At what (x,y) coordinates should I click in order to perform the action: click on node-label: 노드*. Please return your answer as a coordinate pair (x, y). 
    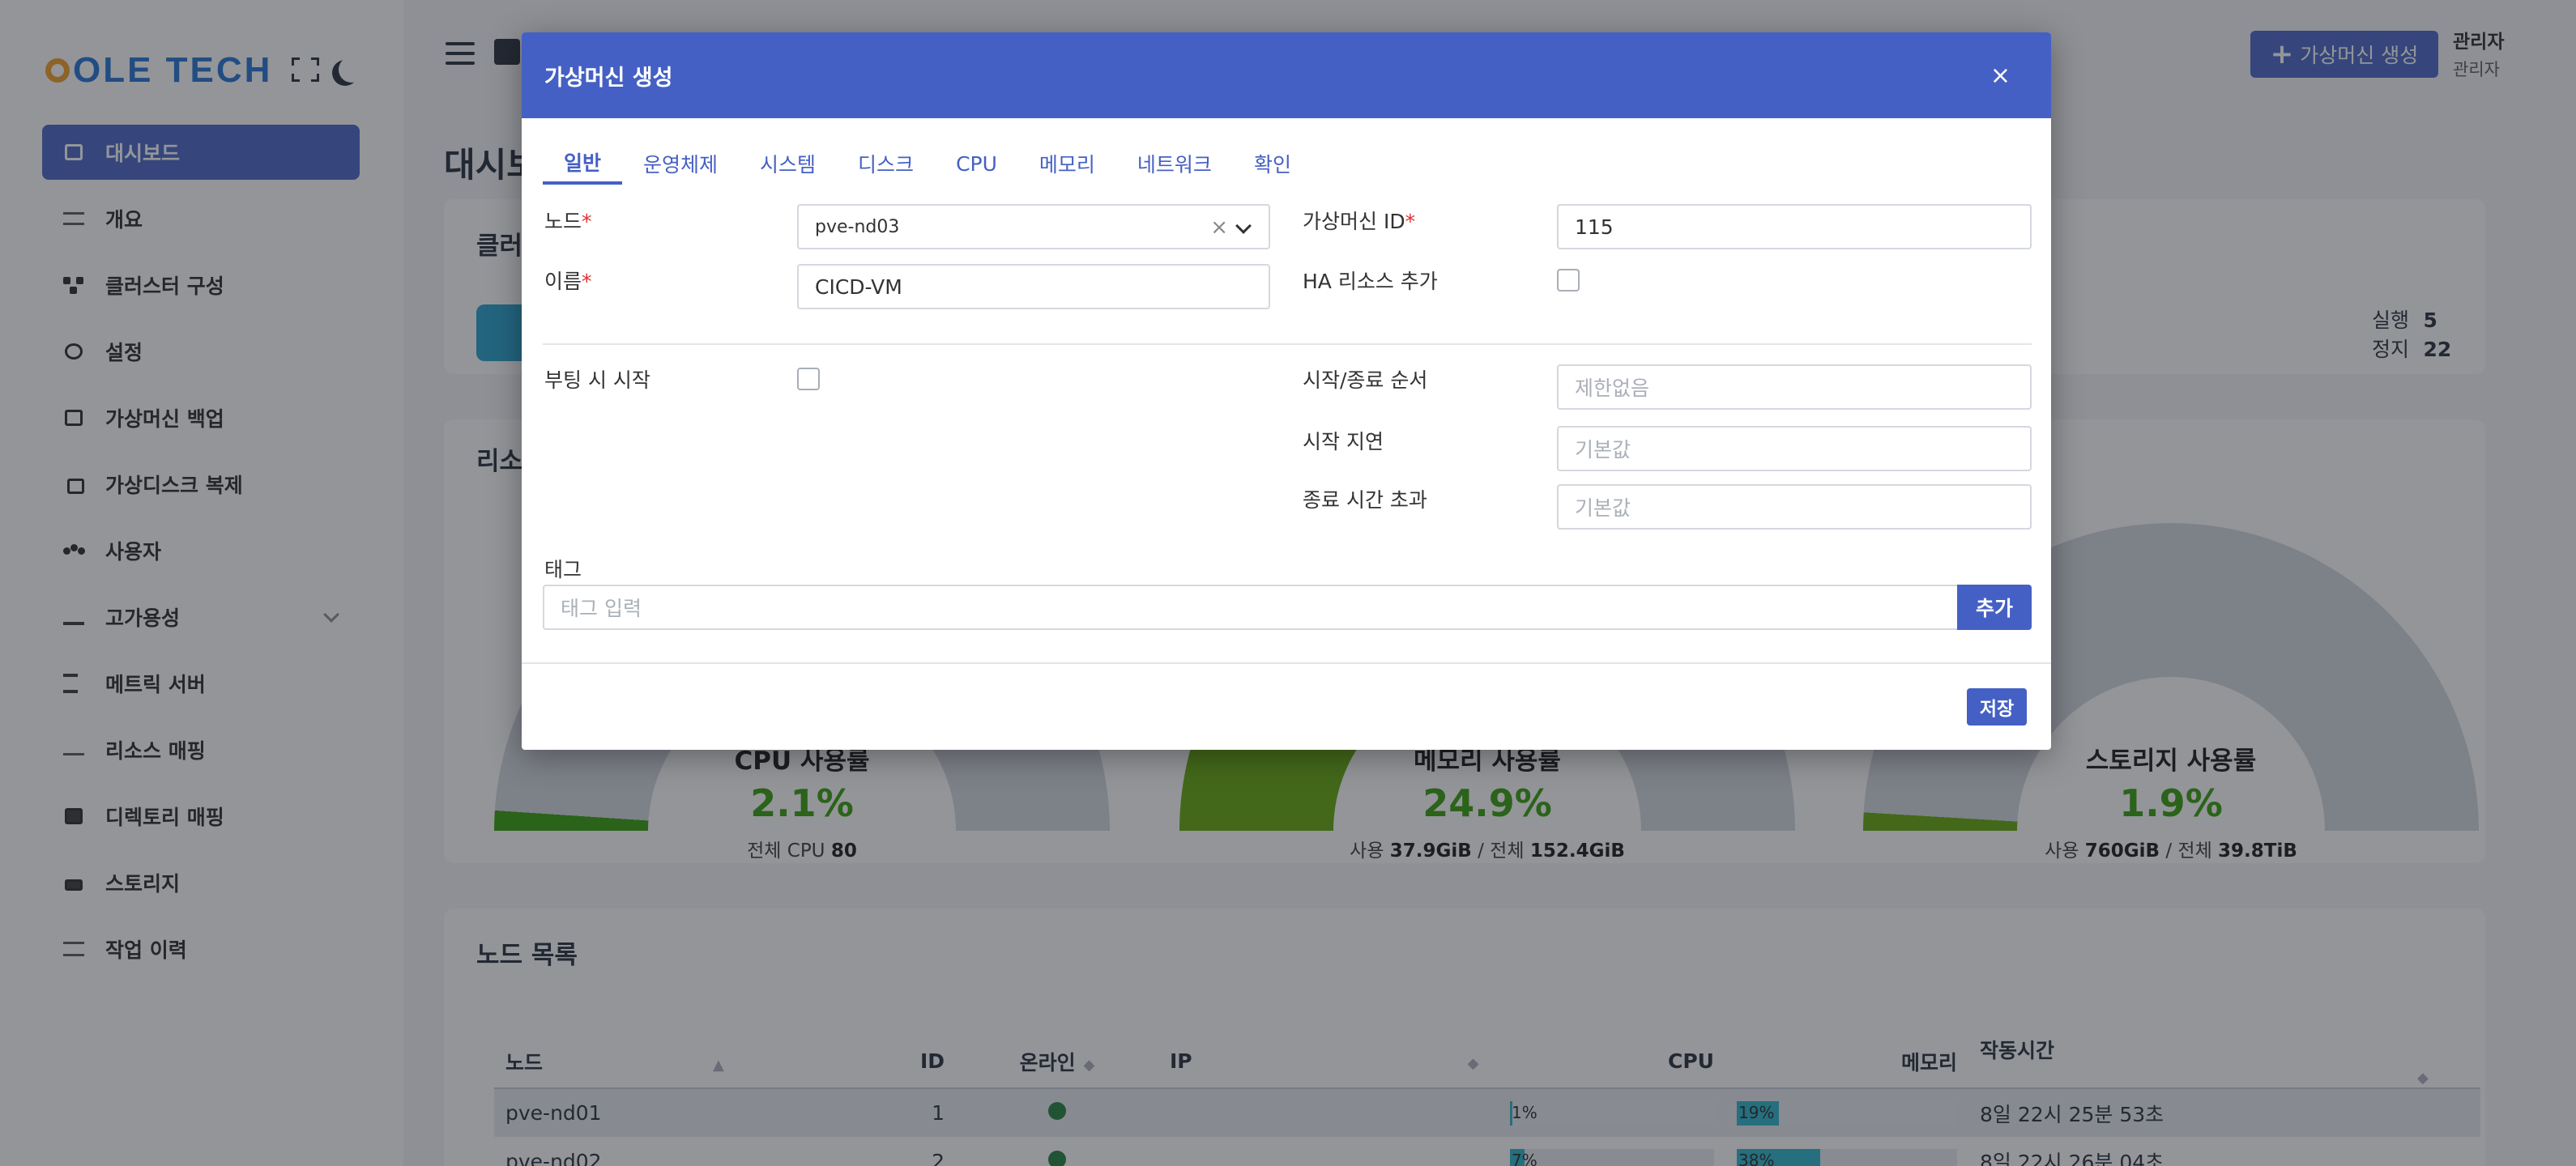
    Looking at the image, I should click on (568, 220).